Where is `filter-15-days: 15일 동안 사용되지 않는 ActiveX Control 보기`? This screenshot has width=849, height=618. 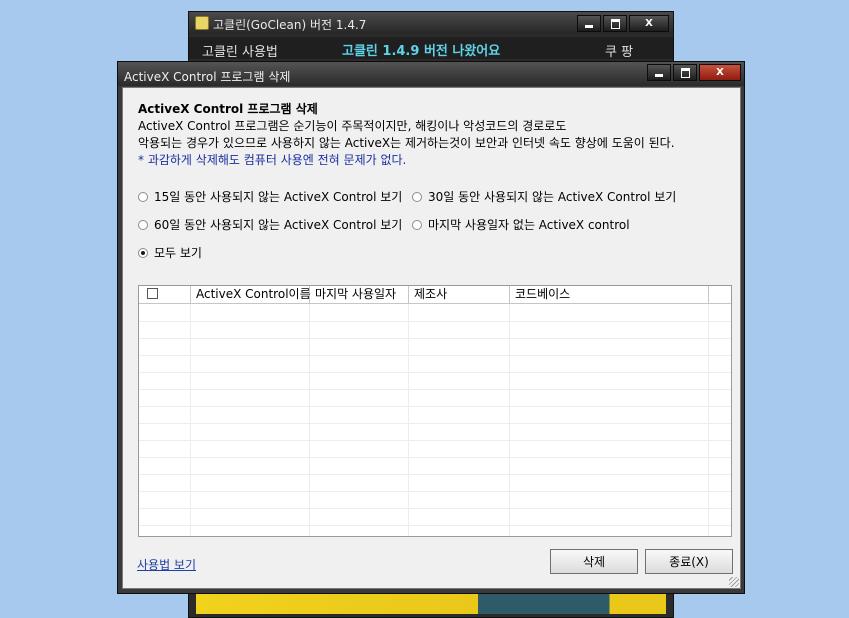
filter-15-days: 15일 동안 사용되지 않는 ActiveX Control 보기 is located at coordinates (270, 196).